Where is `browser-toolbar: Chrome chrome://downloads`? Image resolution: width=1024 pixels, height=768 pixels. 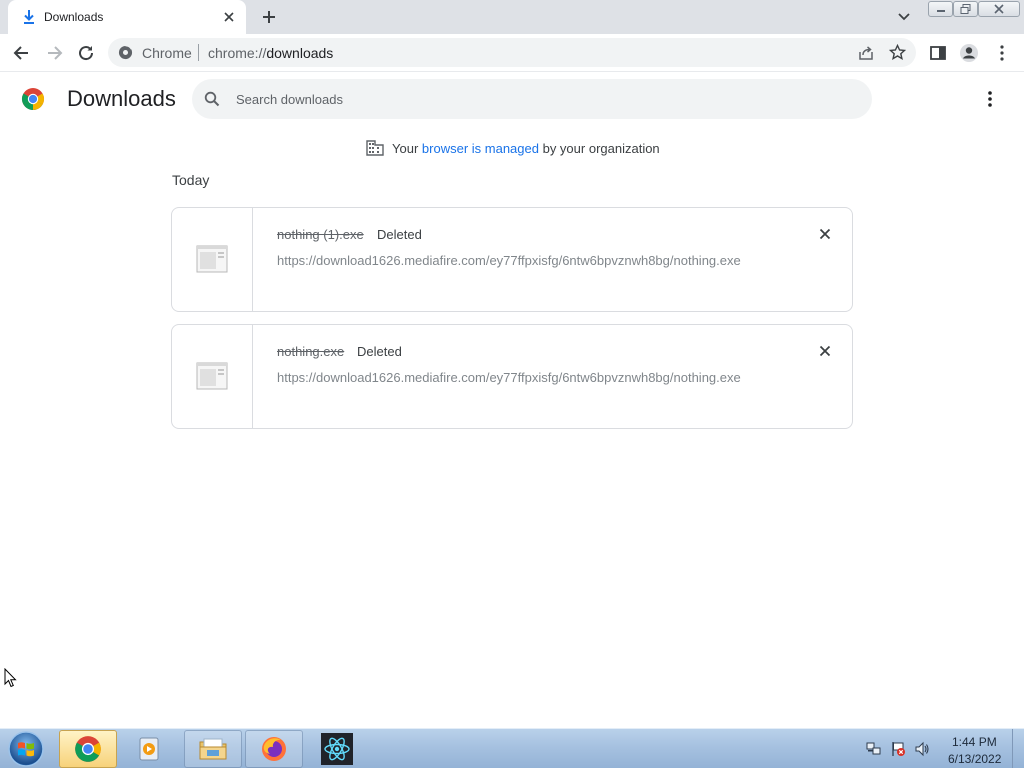 browser-toolbar: Chrome chrome://downloads is located at coordinates (512, 53).